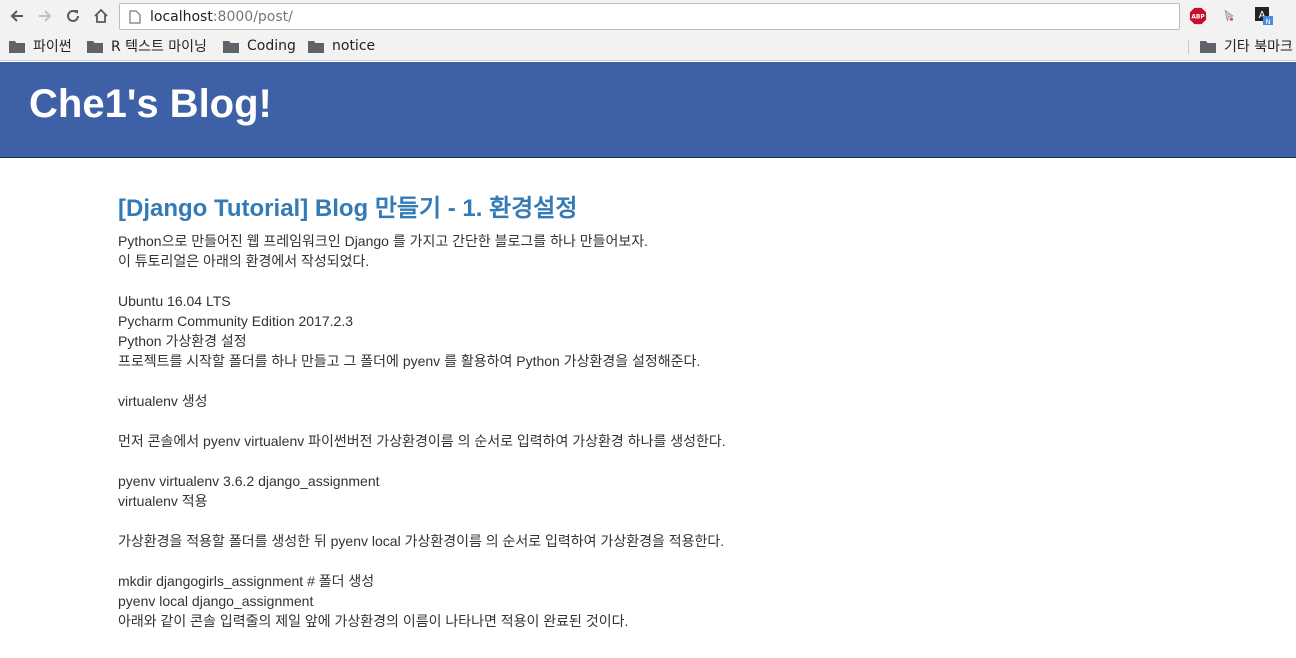 This screenshot has height=658, width=1296. What do you see at coordinates (1229, 16) in the screenshot?
I see `cursor-extension-icon` at bounding box center [1229, 16].